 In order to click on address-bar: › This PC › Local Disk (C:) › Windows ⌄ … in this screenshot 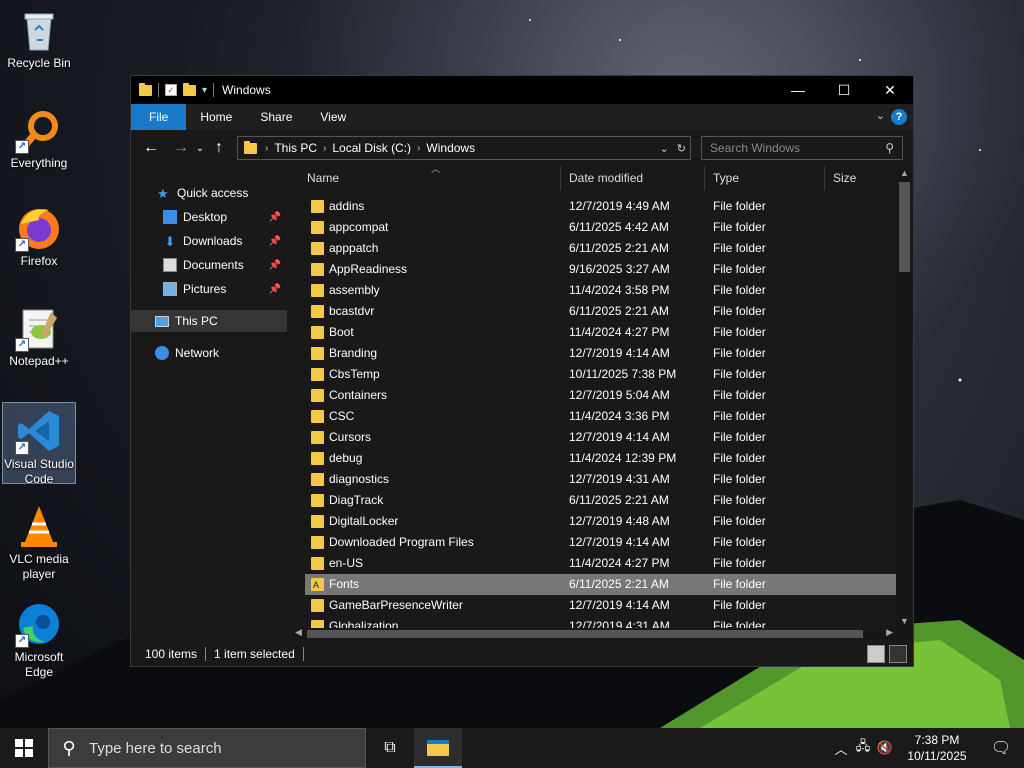, I will do `click(464, 148)`.